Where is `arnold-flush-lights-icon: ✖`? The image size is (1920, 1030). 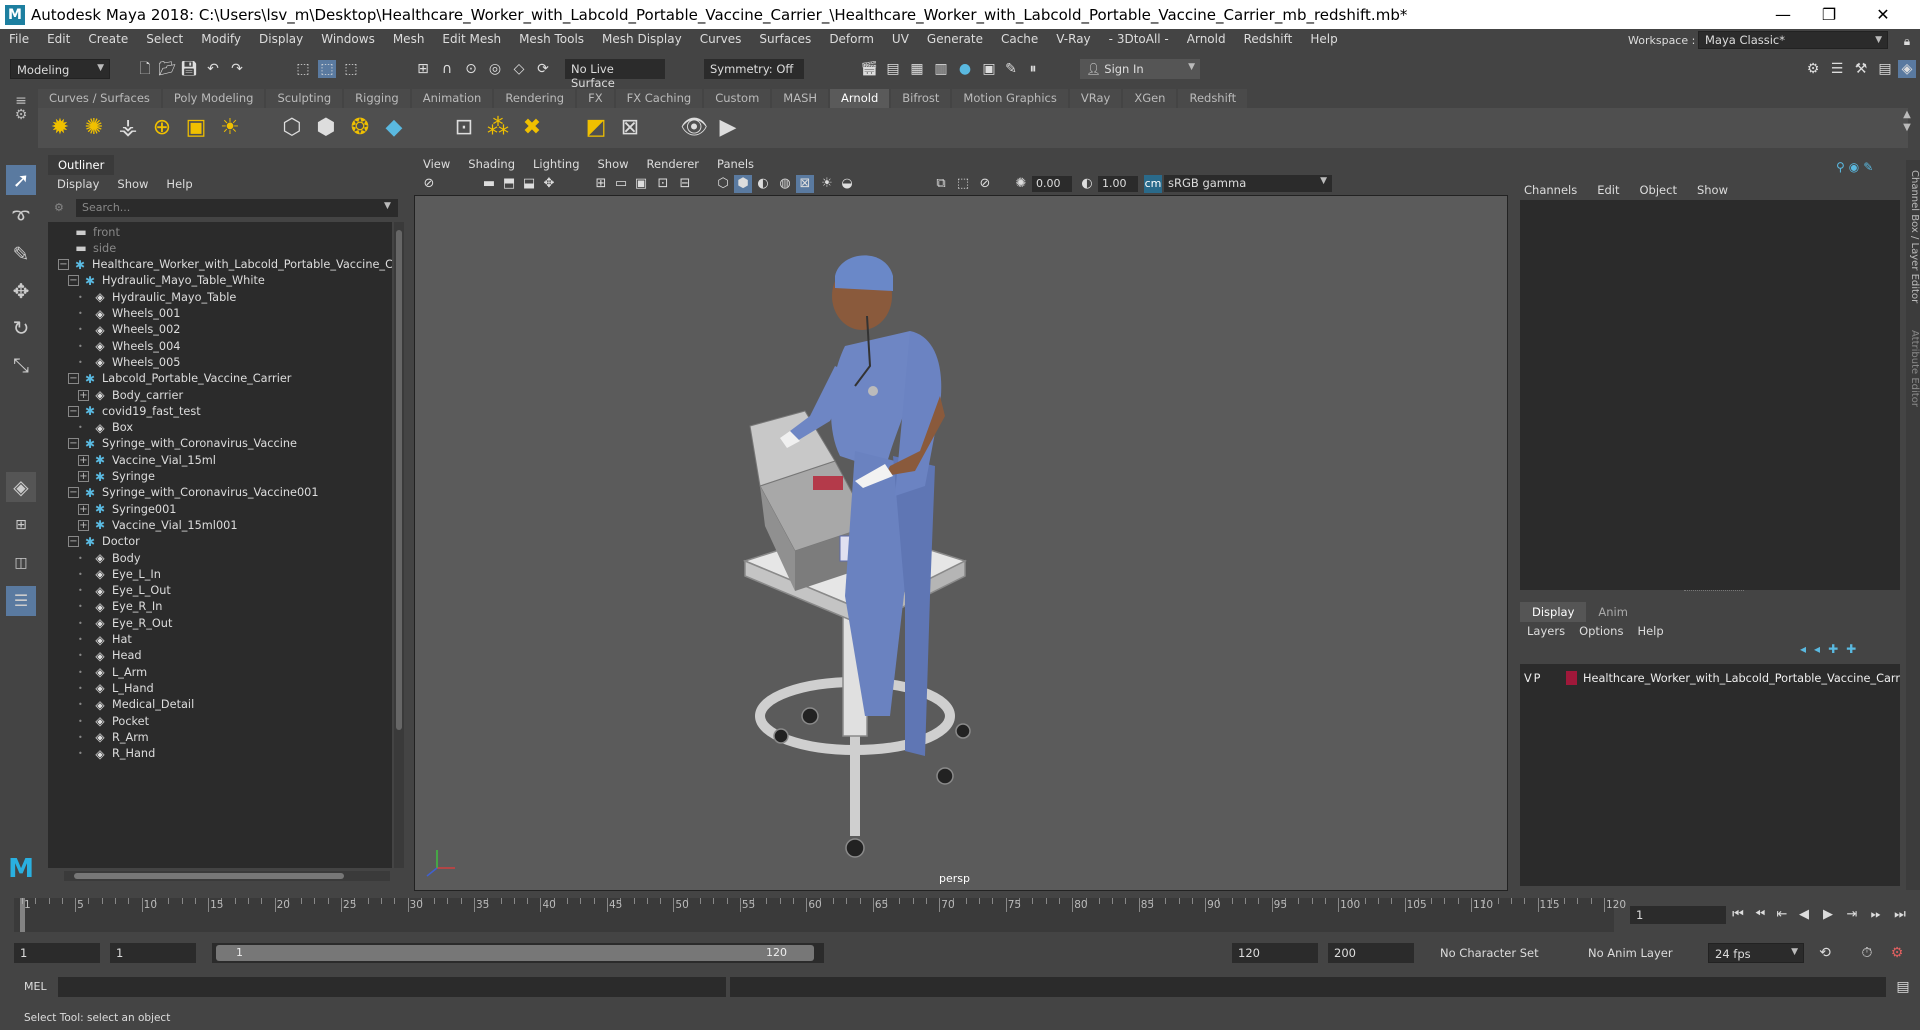 arnold-flush-lights-icon: ✖ is located at coordinates (532, 128).